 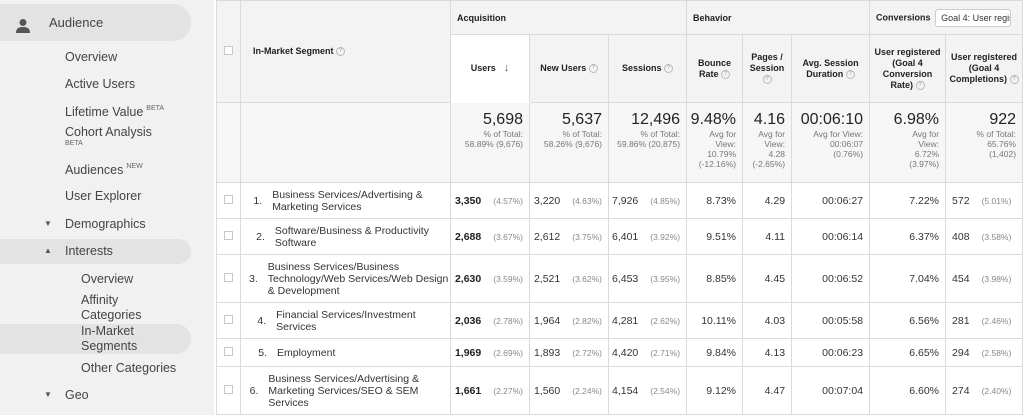 What do you see at coordinates (95, 339) in the screenshot?
I see `sidebar-subitem-in-market-selected: In-Market Segments` at bounding box center [95, 339].